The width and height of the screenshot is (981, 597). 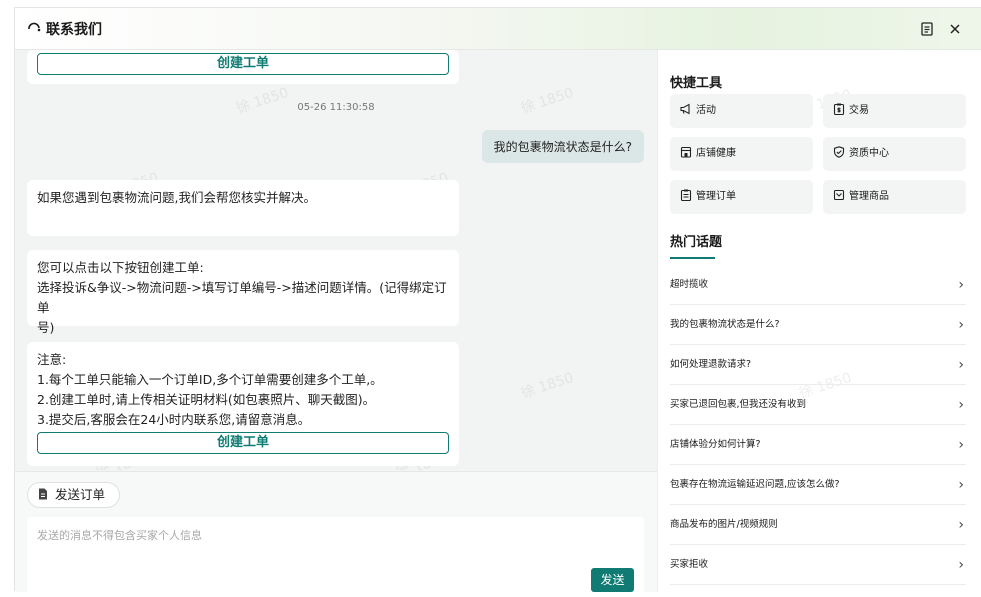 What do you see at coordinates (741, 154) in the screenshot?
I see `tool-store-health: 店铺健康` at bounding box center [741, 154].